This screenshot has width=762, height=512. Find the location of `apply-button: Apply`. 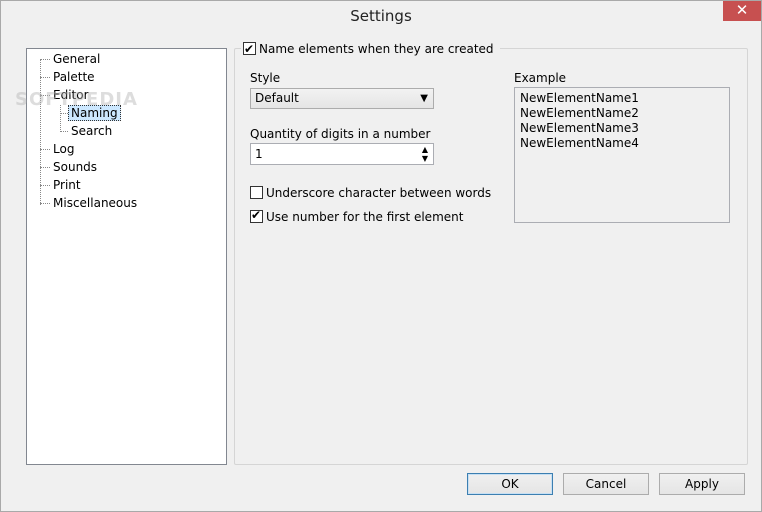

apply-button: Apply is located at coordinates (702, 484).